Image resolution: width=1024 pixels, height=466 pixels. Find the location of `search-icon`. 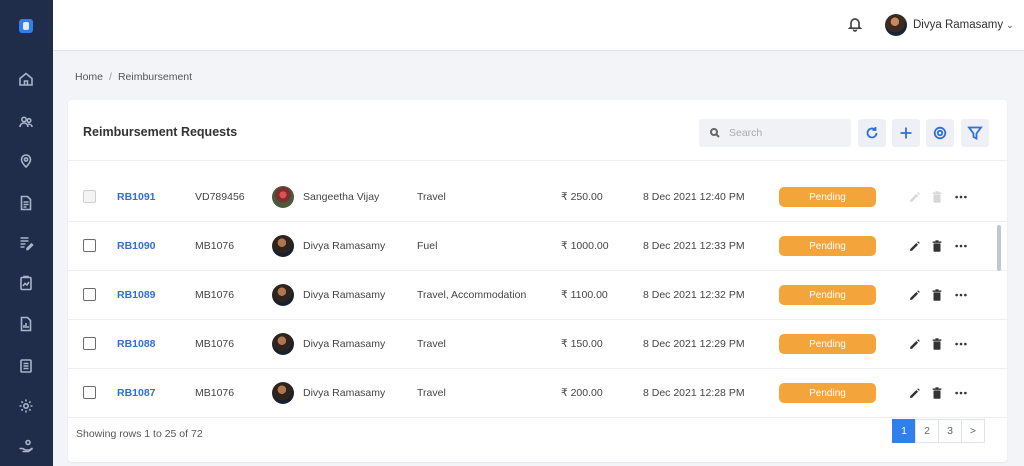

search-icon is located at coordinates (715, 133).